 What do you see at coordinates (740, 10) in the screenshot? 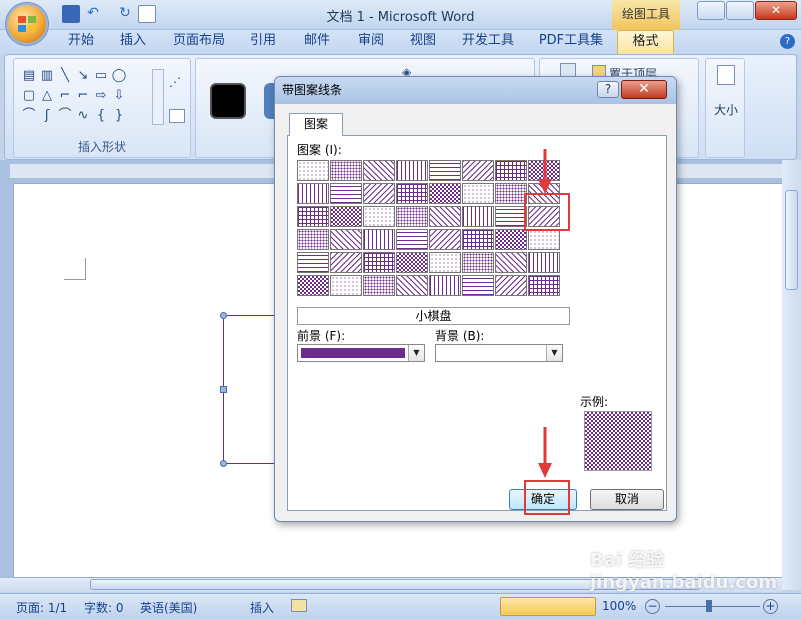
I see `maximize-button` at bounding box center [740, 10].